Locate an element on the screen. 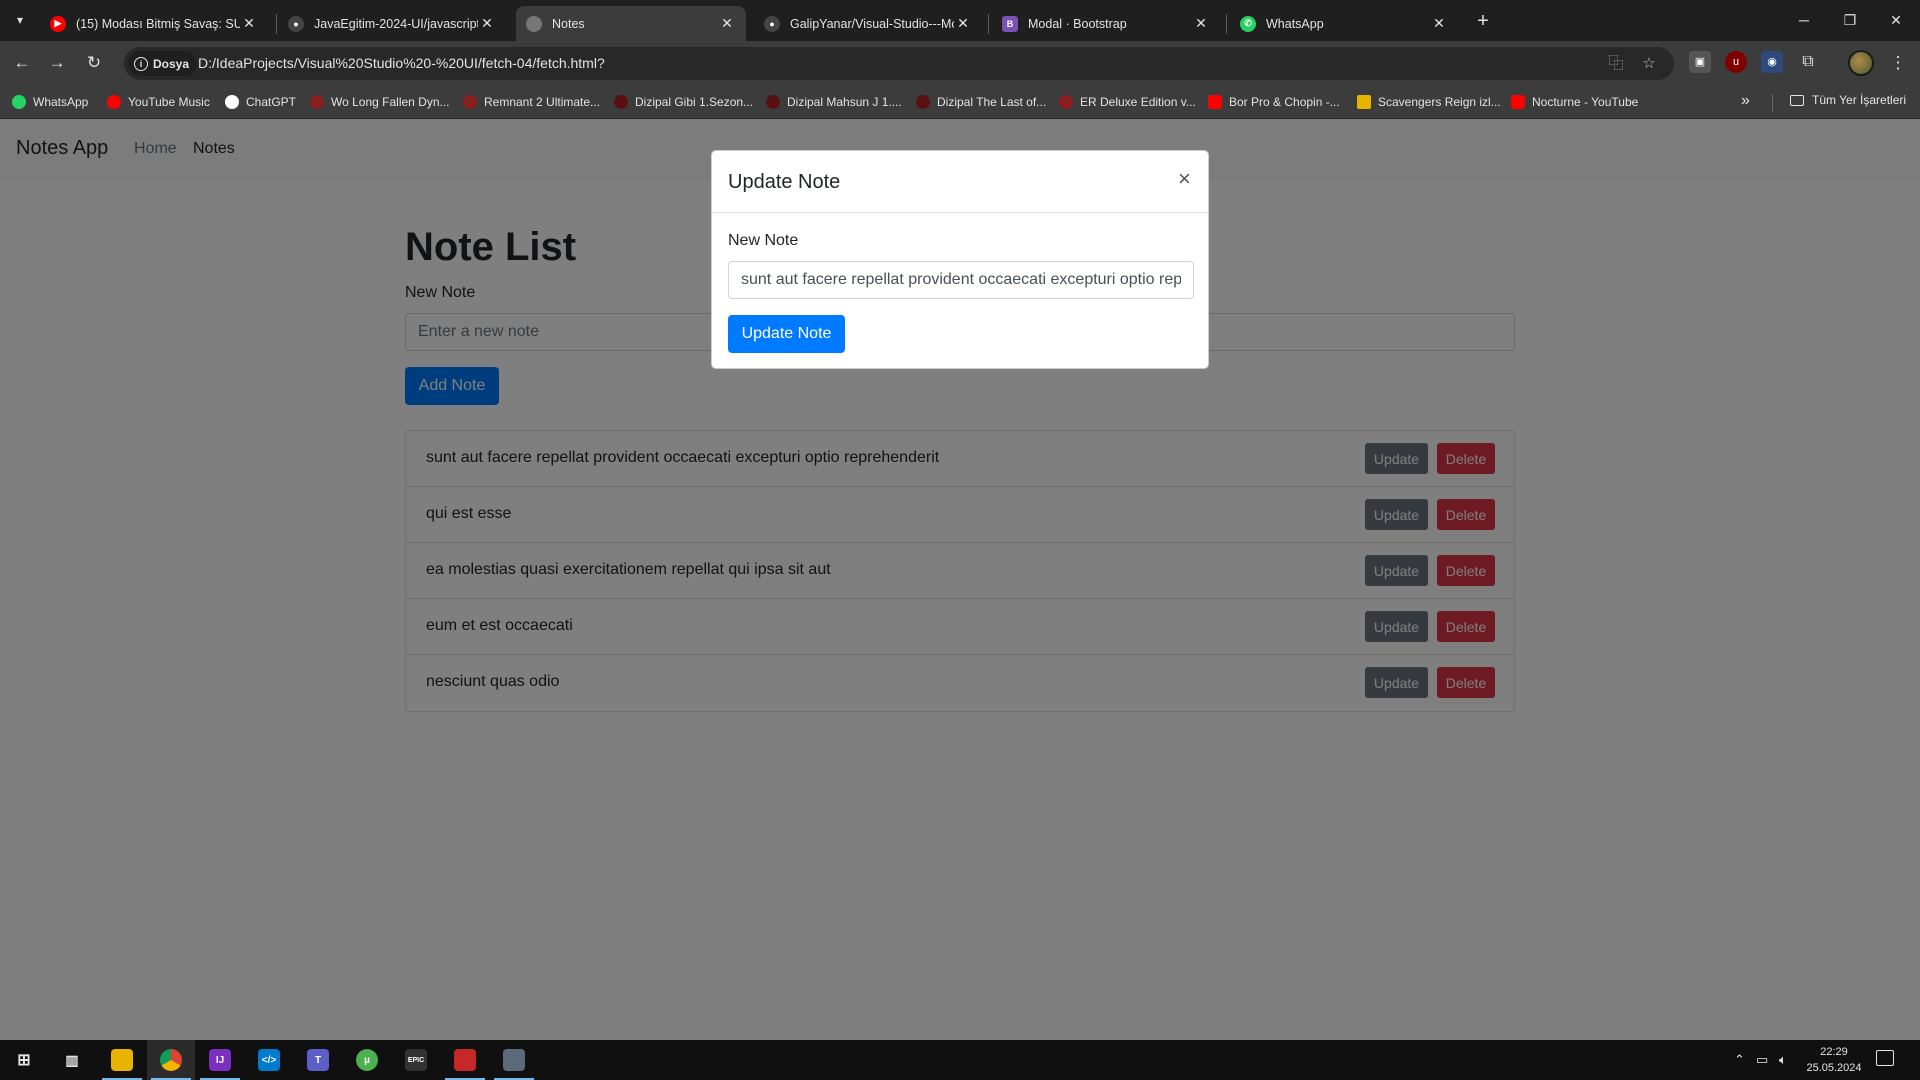  task-view-glyph-icon: ▥ is located at coordinates (72, 1059).